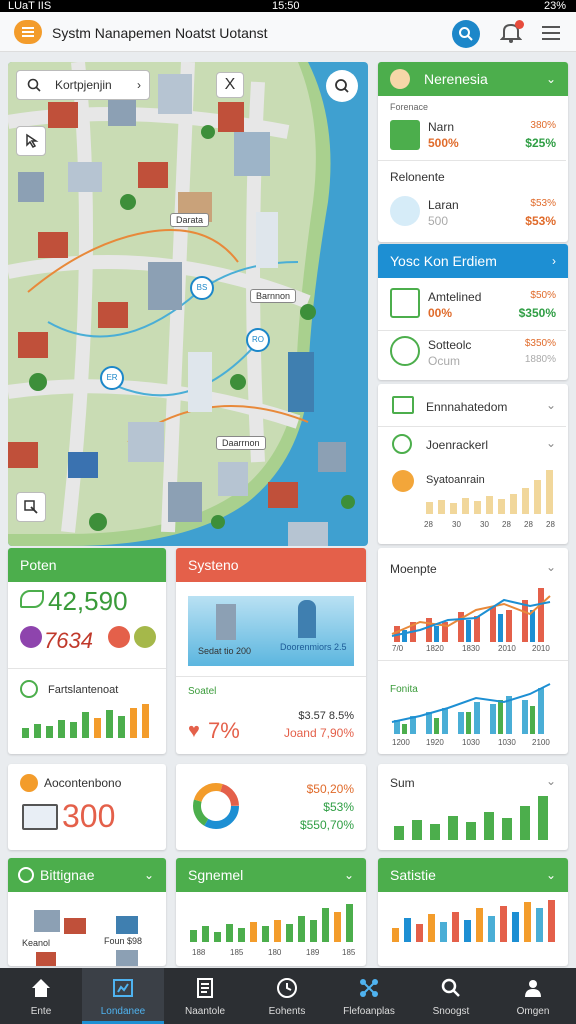 This screenshot has width=576, height=1024. Describe the element at coordinates (438, 221) in the screenshot. I see `stat-value: 500` at that location.